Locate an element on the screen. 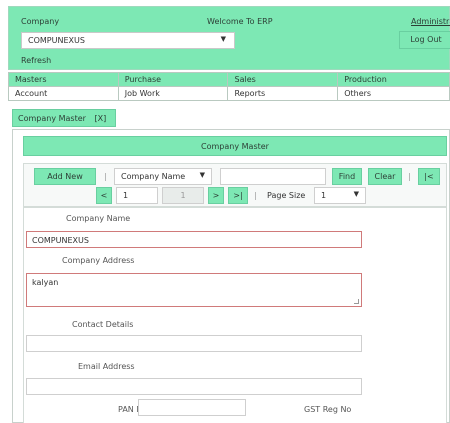  page-input: 1 is located at coordinates (137, 195).